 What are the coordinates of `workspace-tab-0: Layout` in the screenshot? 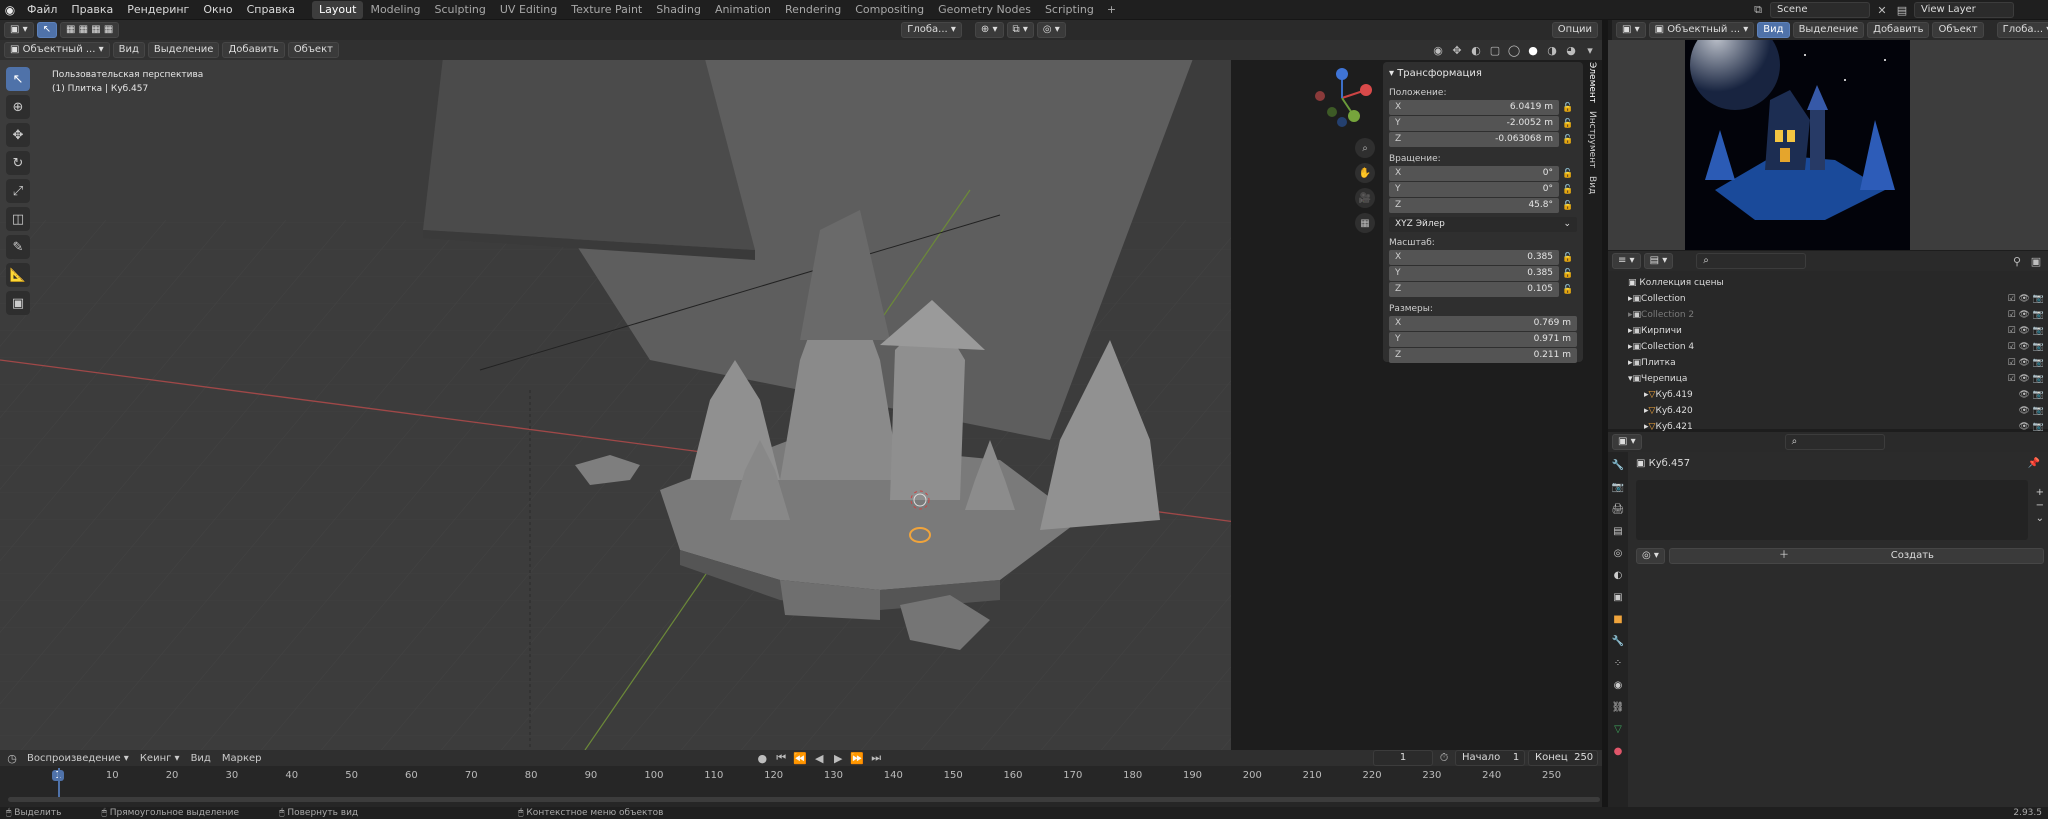 It's located at (338, 9).